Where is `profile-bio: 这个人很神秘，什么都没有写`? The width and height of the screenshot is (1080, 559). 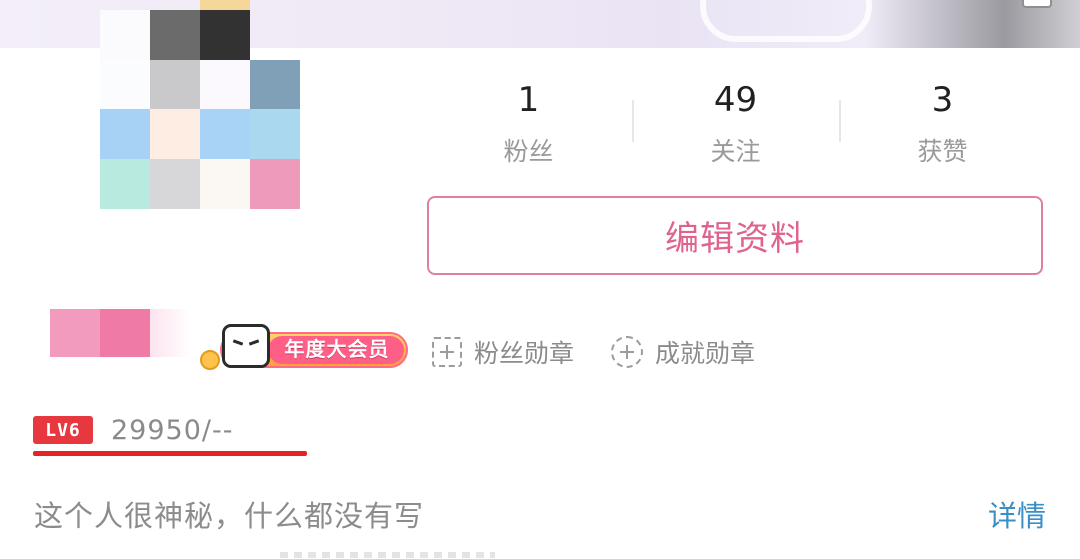 profile-bio: 这个人很神秘，什么都没有写 is located at coordinates (229, 516).